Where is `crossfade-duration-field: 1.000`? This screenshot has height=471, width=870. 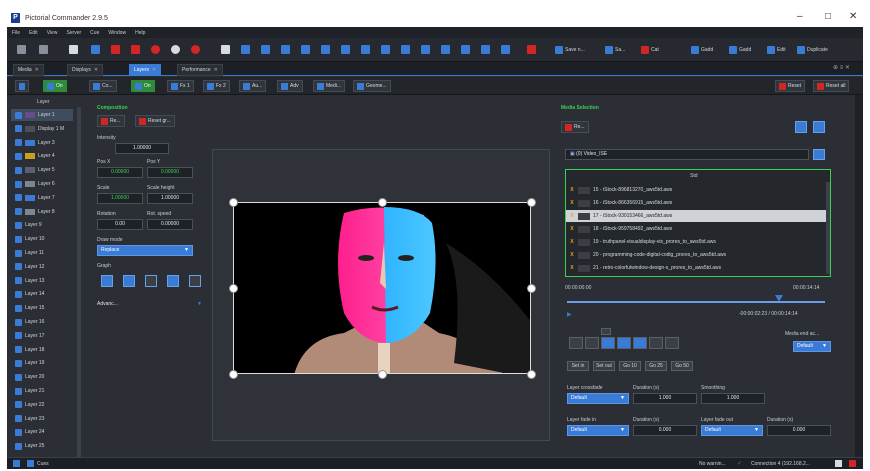 crossfade-duration-field: 1.000 is located at coordinates (665, 398).